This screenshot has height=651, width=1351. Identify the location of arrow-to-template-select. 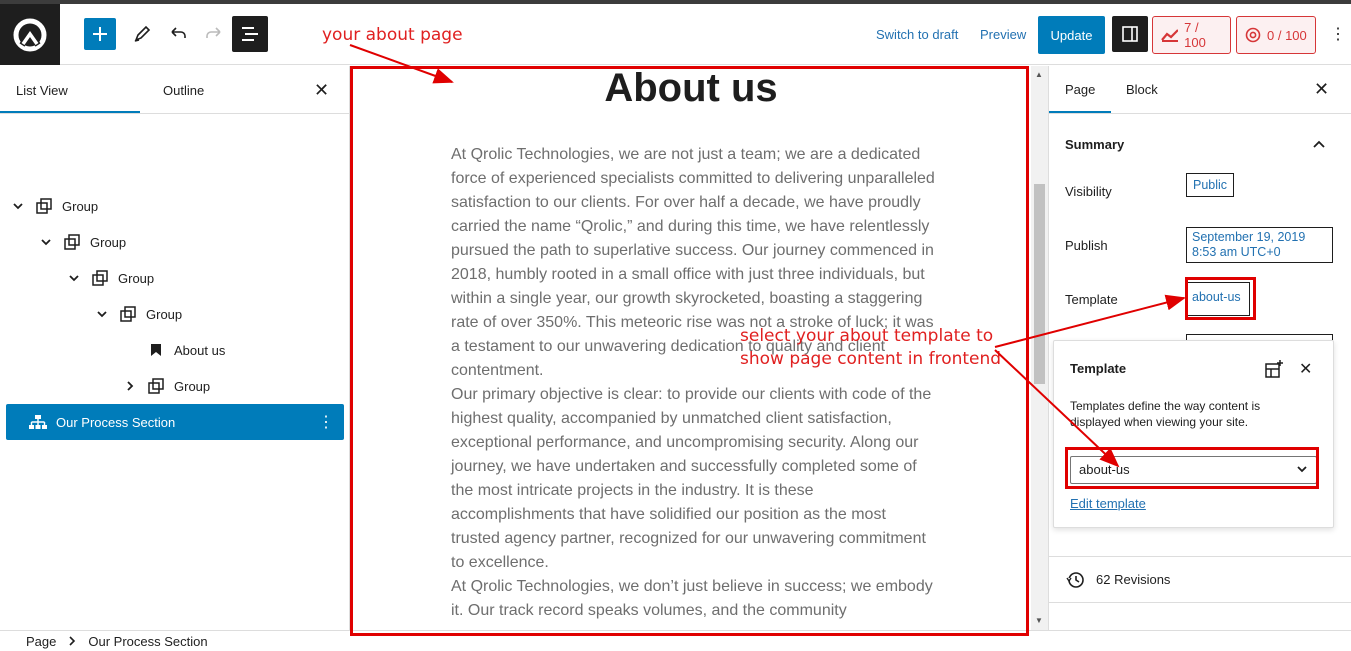
(1057, 408).